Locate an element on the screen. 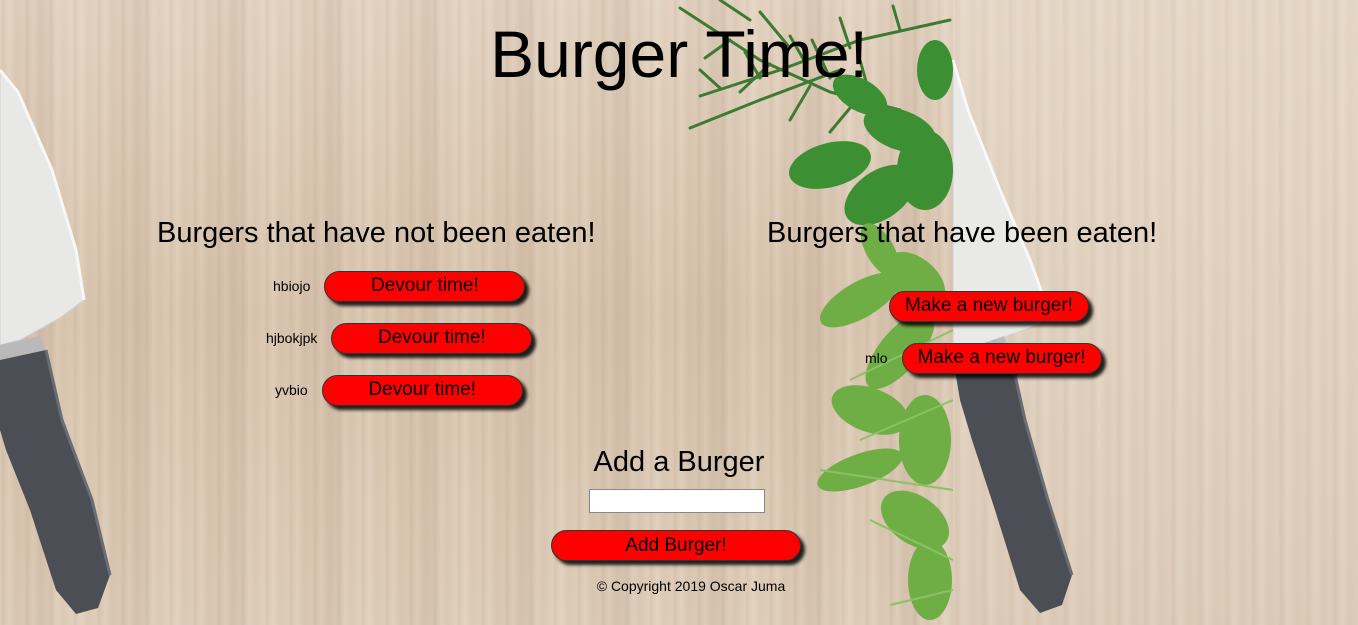 The image size is (1358, 625). list-item: hjbokjpk Devour time! is located at coordinates (399, 338).